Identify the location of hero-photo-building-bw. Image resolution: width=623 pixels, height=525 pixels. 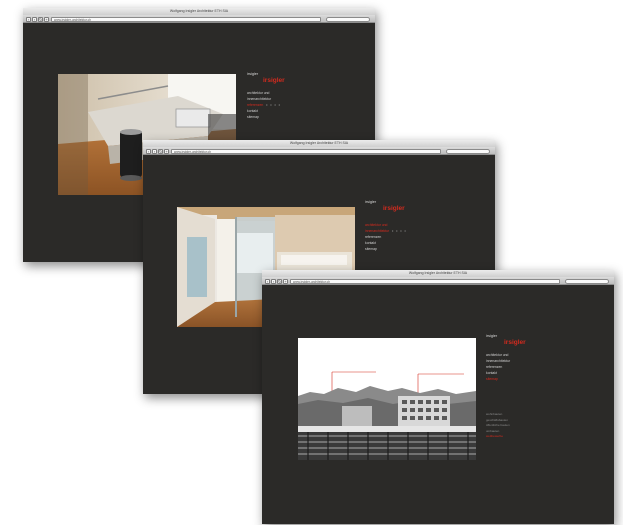
(387, 399).